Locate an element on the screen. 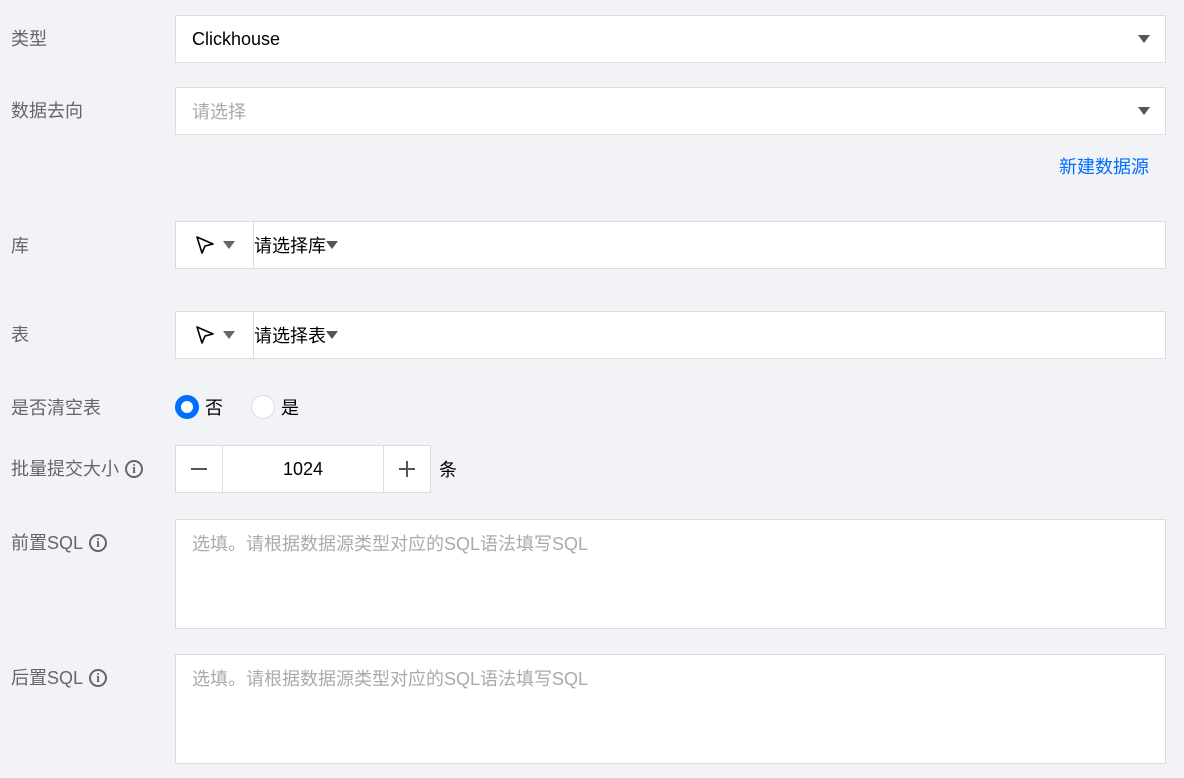 This screenshot has width=1184, height=778. radio-label-no: 否 is located at coordinates (214, 408).